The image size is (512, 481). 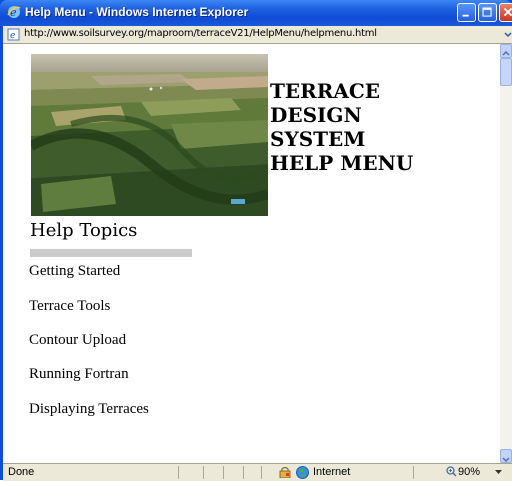 What do you see at coordinates (14, 12) in the screenshot?
I see `ie-icon: e` at bounding box center [14, 12].